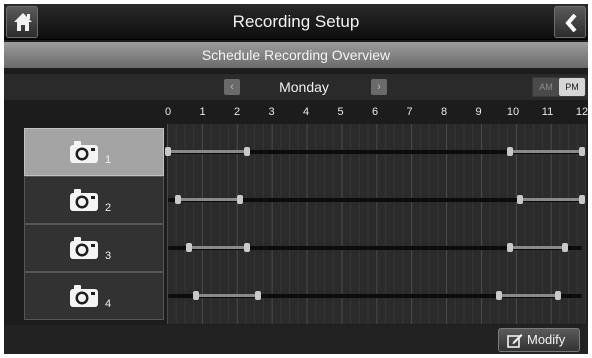  I want to click on hour-label: 3, so click(271, 112).